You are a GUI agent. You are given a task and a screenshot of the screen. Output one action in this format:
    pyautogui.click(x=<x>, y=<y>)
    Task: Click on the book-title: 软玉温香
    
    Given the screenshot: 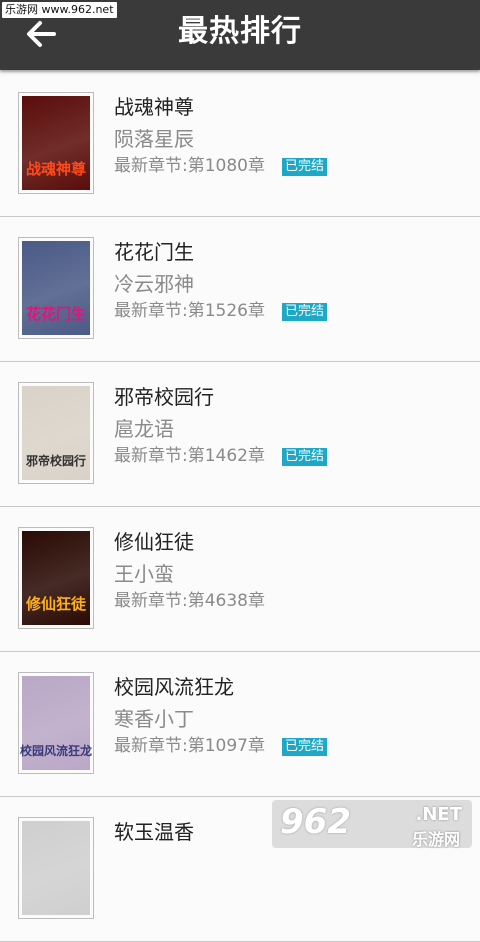 What is the action you would take?
    pyautogui.click(x=154, y=832)
    